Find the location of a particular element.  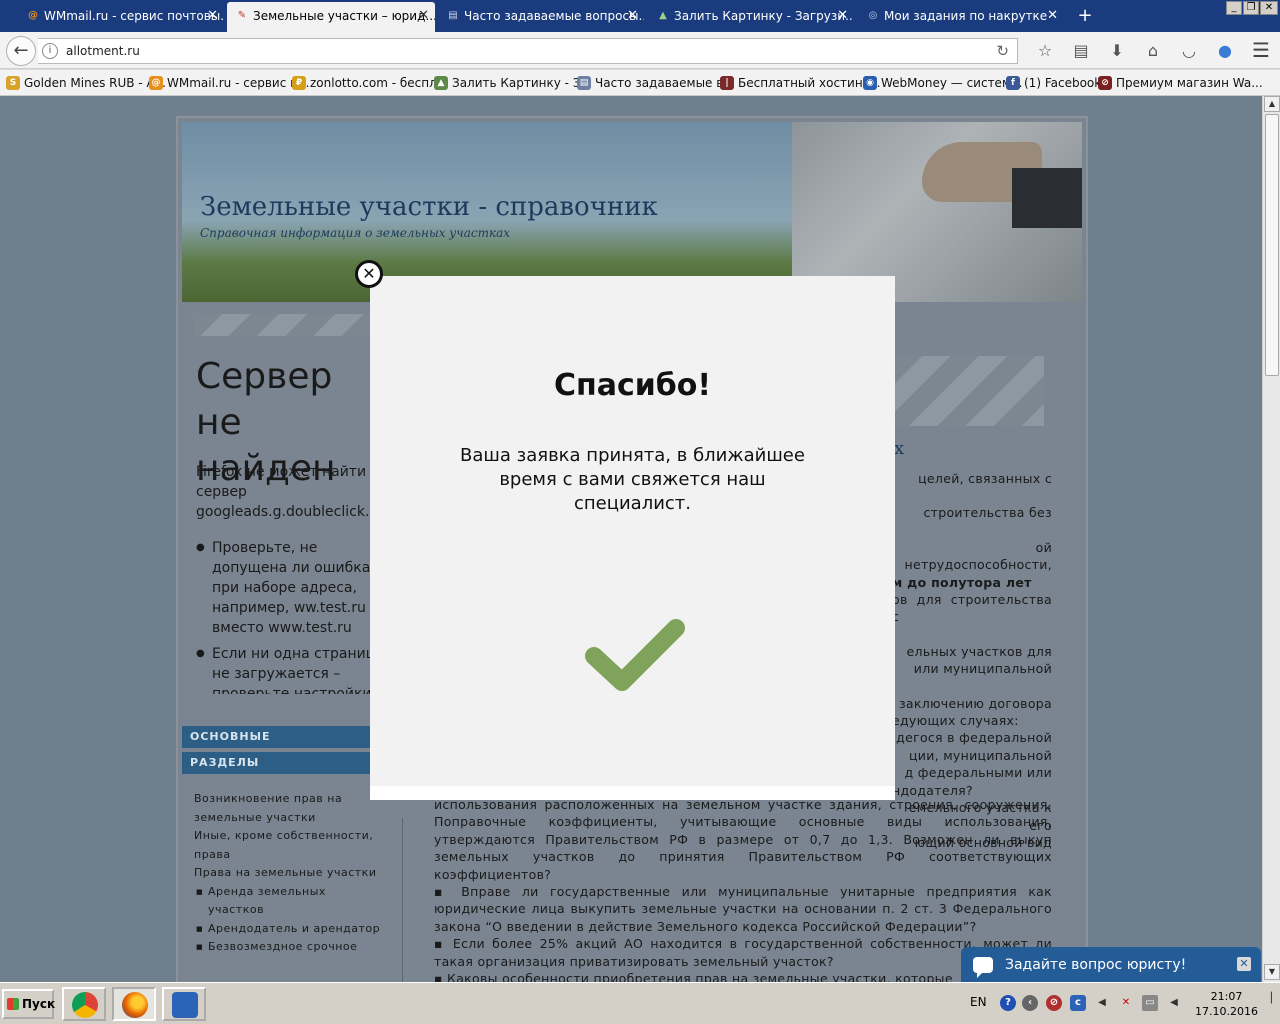

article-line-link: м до полутора лет is located at coordinates (972, 582).